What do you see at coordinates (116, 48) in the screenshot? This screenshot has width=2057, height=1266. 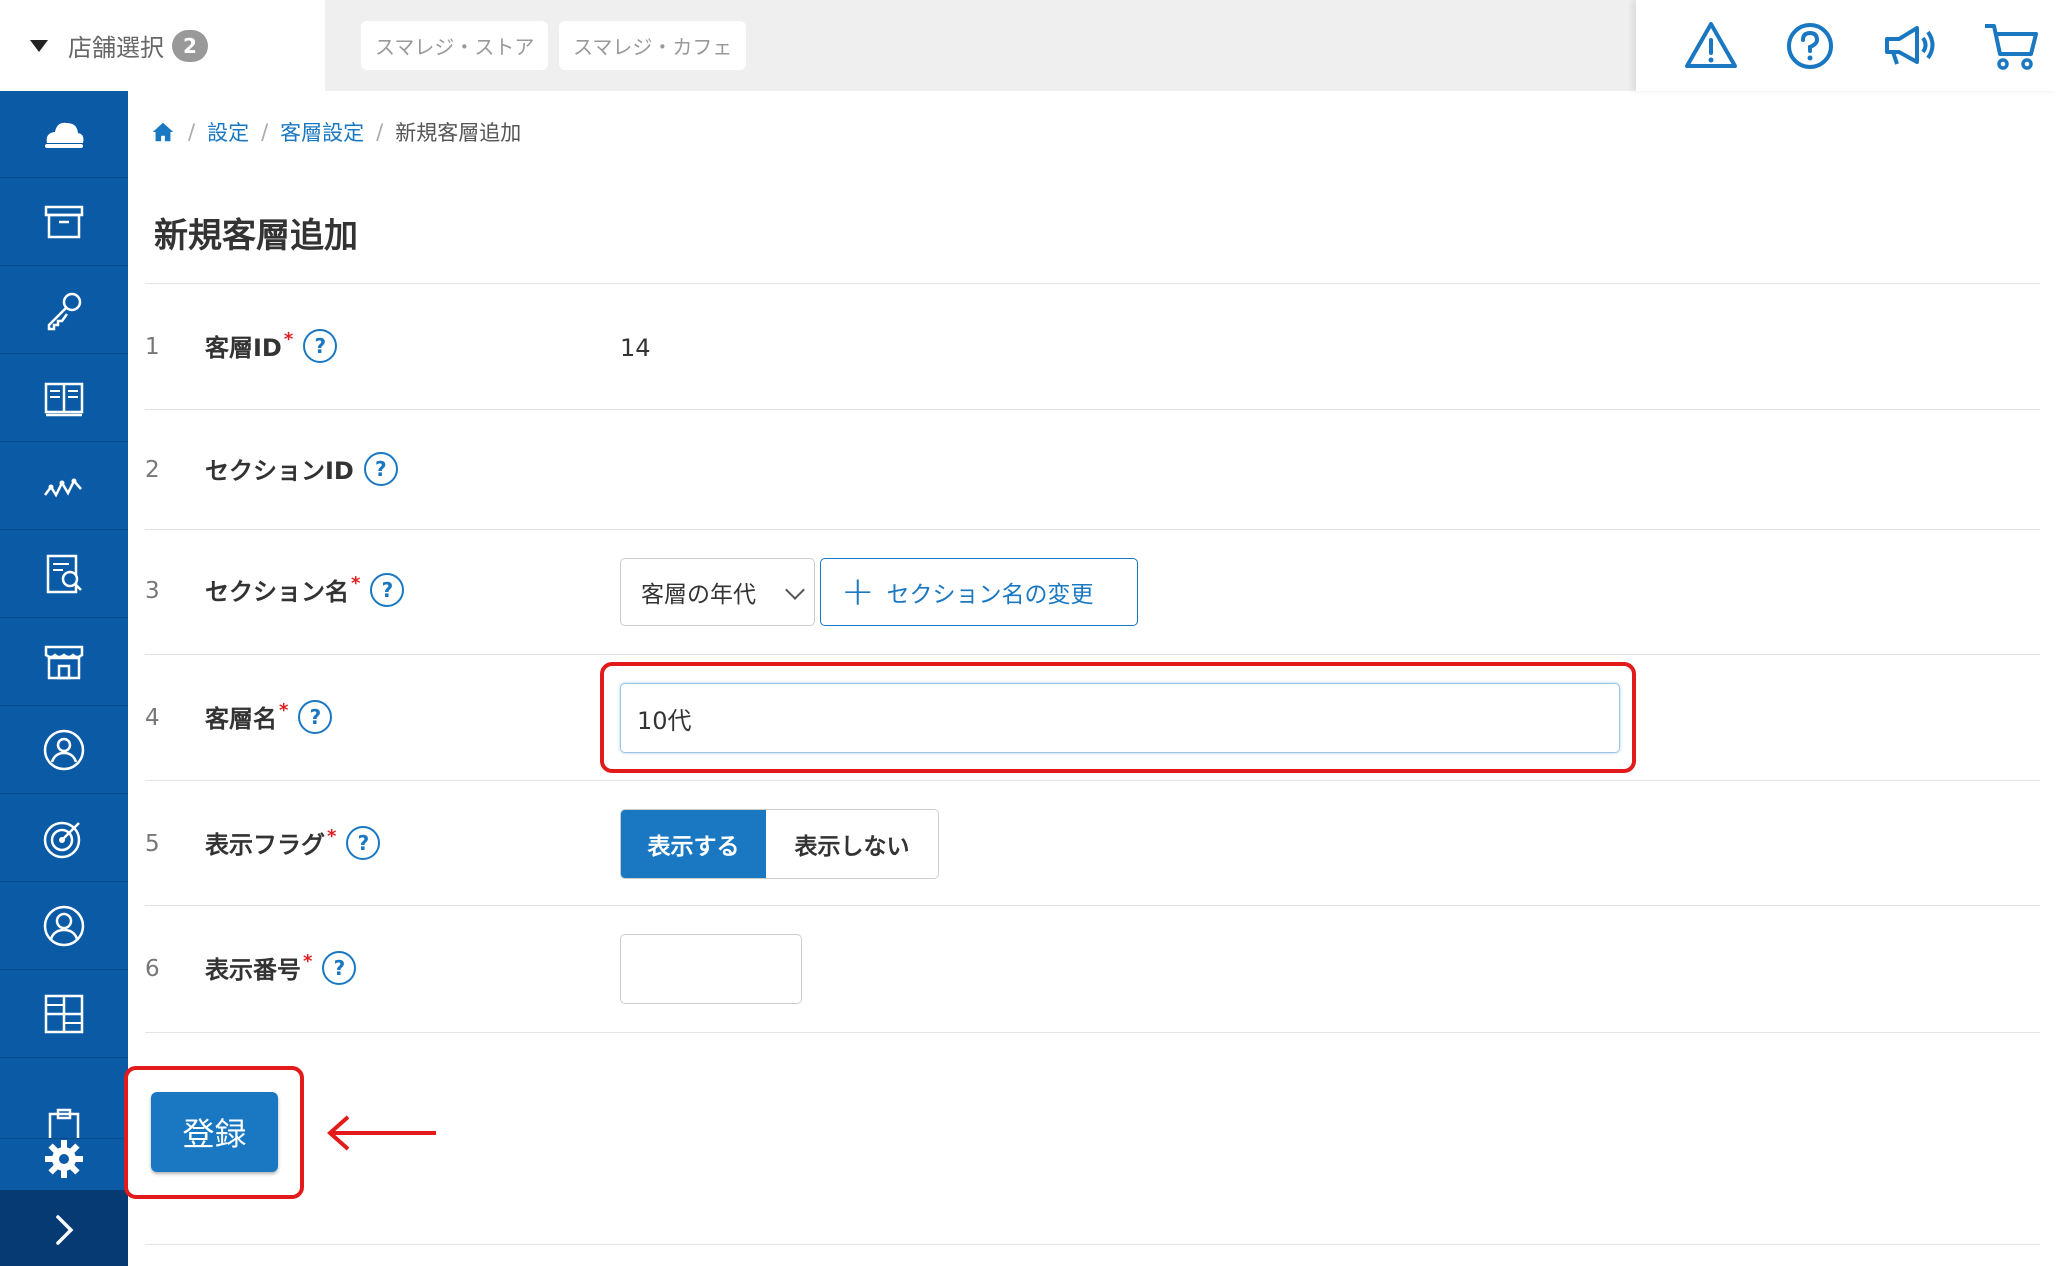 I see `store-select-label: 店舗選択` at bounding box center [116, 48].